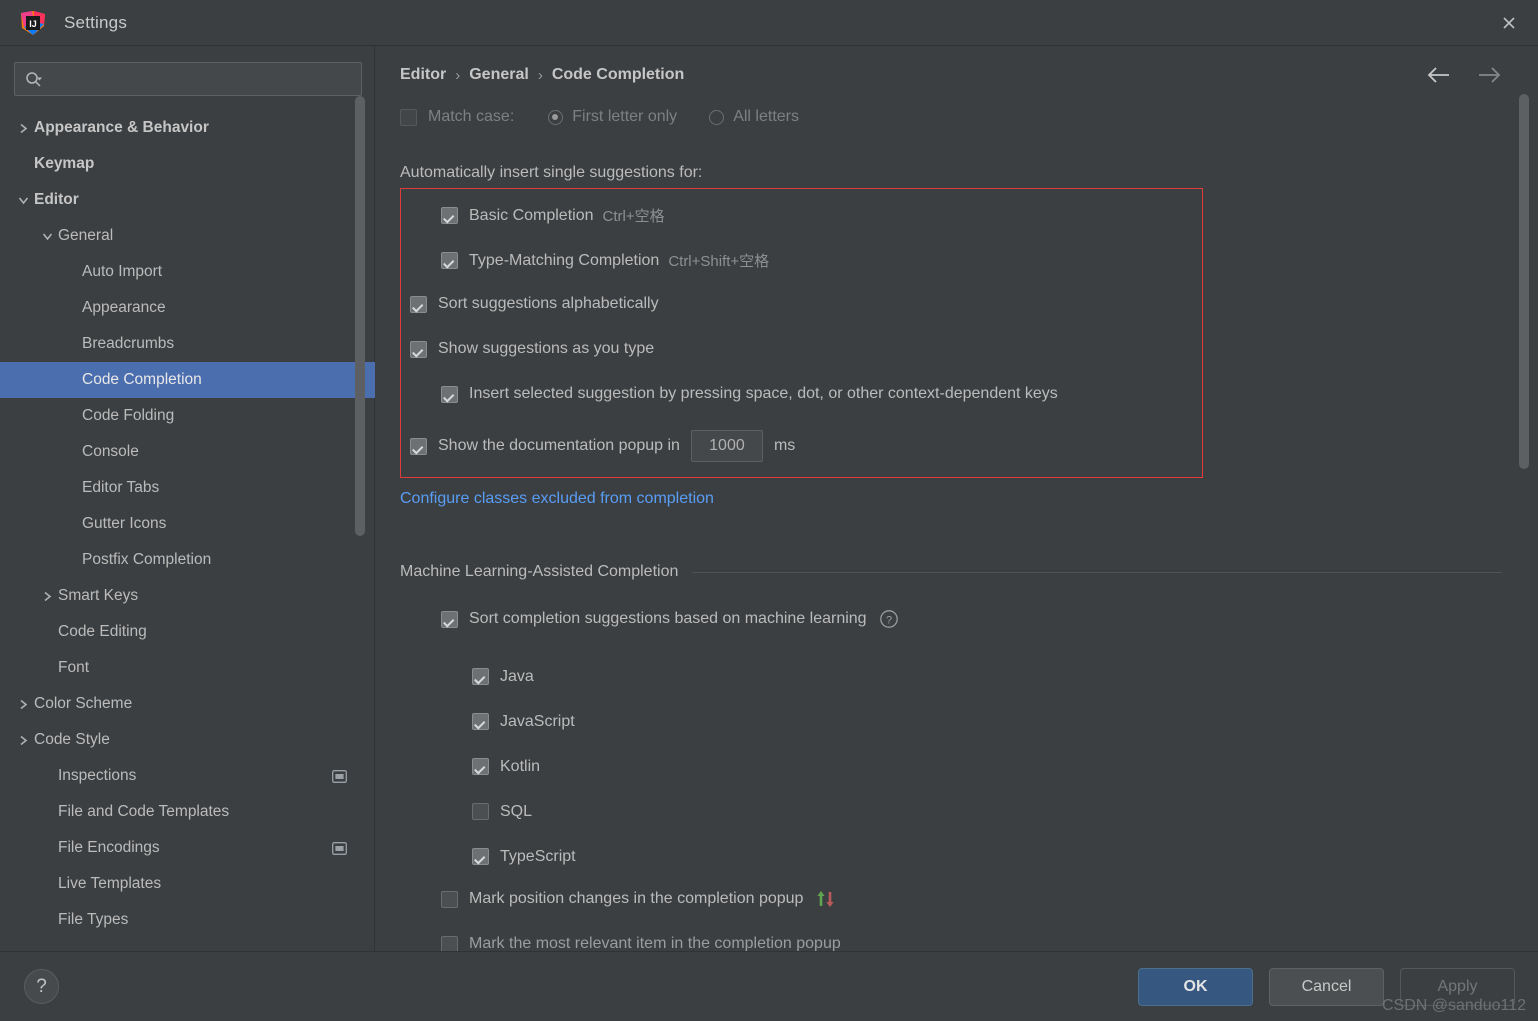  Describe the element at coordinates (480, 766) in the screenshot. I see `ml-language-kotlin-checkbox` at that location.